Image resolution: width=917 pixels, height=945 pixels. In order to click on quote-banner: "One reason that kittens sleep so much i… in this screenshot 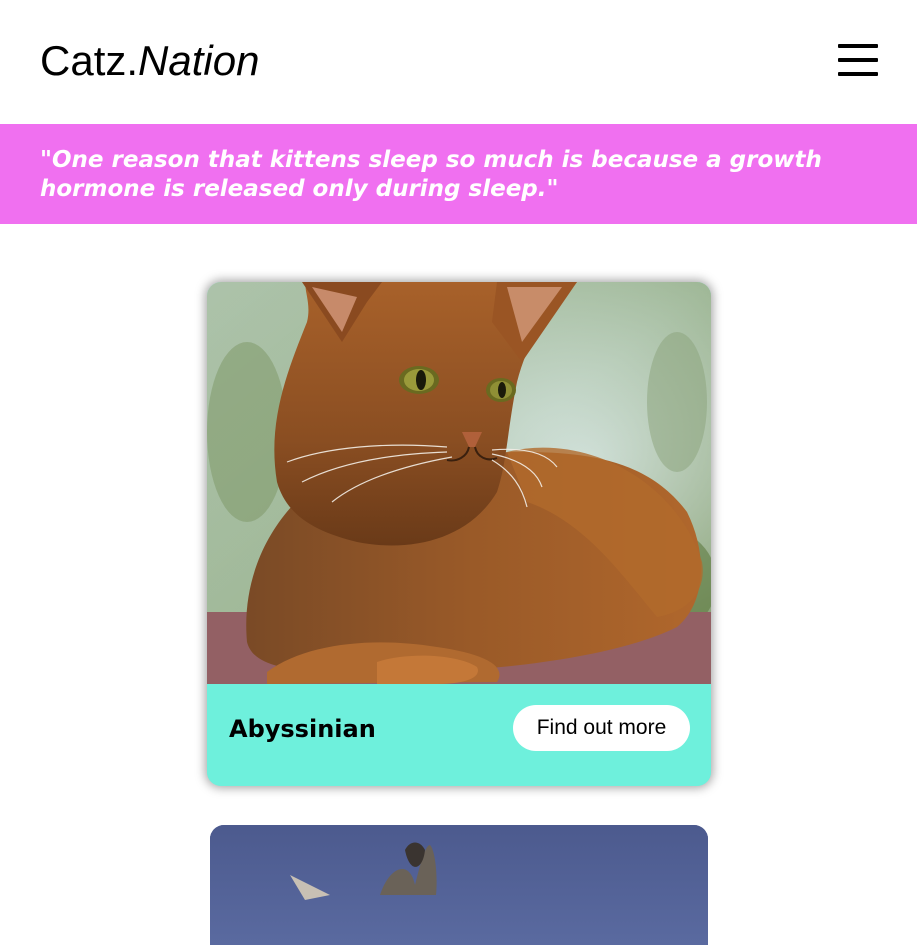, I will do `click(458, 174)`.